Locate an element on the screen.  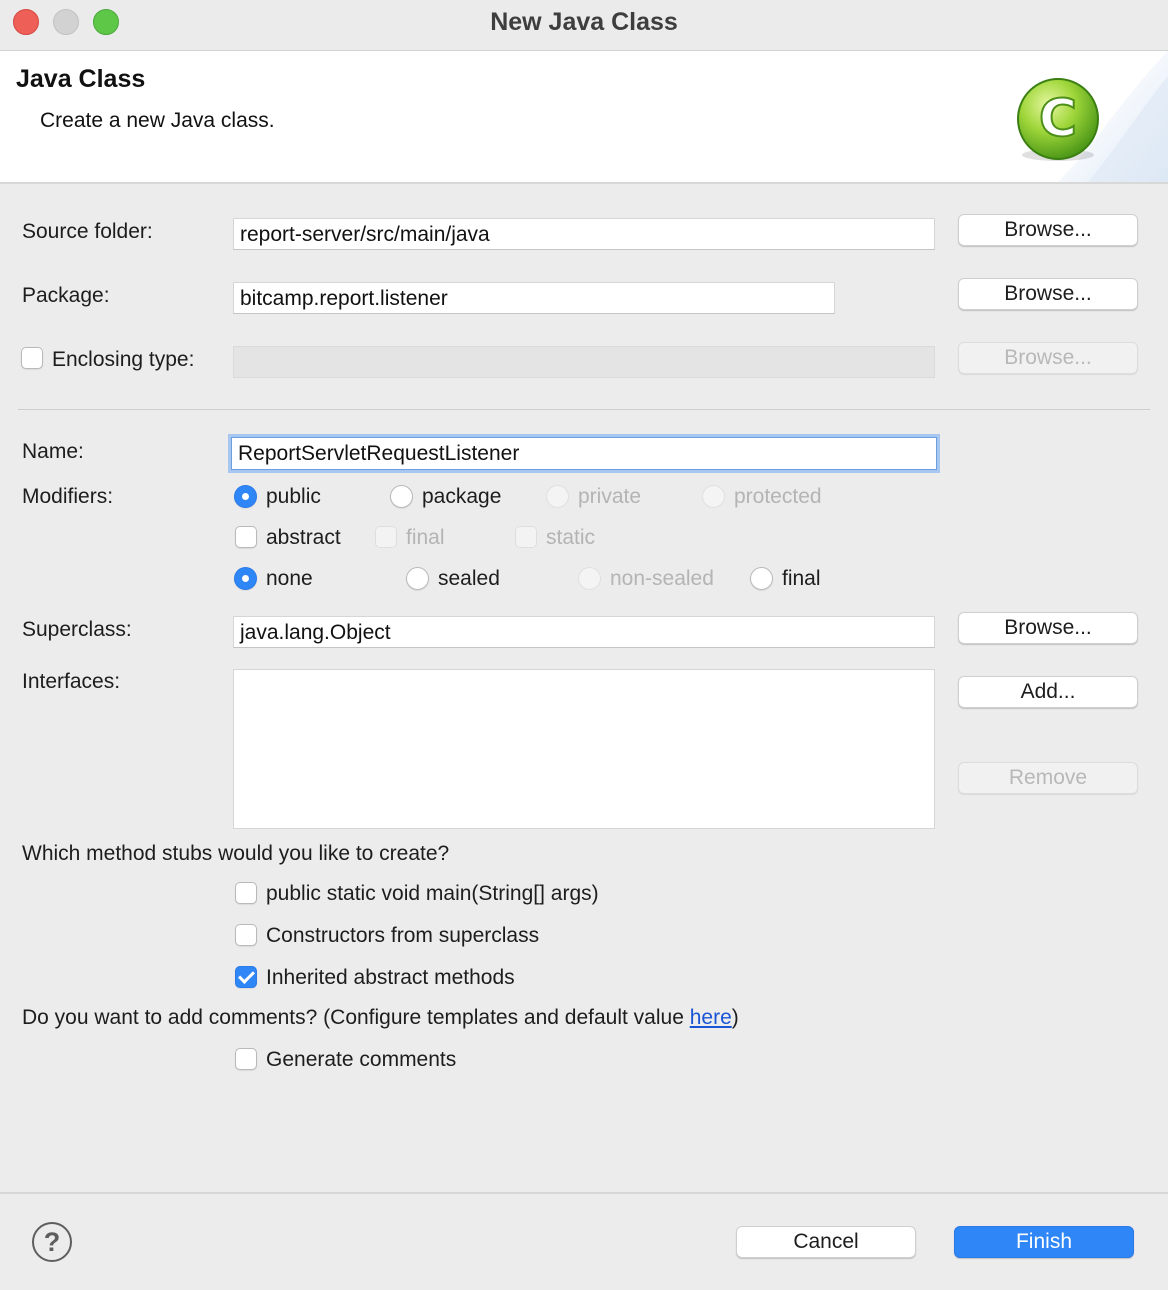
interfaces-list is located at coordinates (584, 749).